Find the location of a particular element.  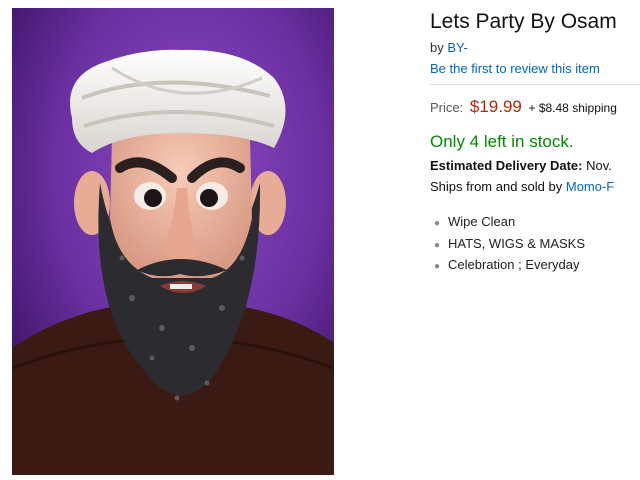

product-title: Lets Party By Osam is located at coordinates (523, 21).